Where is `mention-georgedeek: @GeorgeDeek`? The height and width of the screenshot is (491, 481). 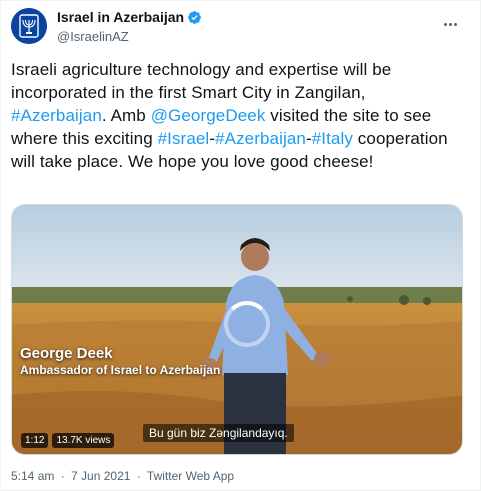
mention-georgedeek: @GeorgeDeek is located at coordinates (208, 115).